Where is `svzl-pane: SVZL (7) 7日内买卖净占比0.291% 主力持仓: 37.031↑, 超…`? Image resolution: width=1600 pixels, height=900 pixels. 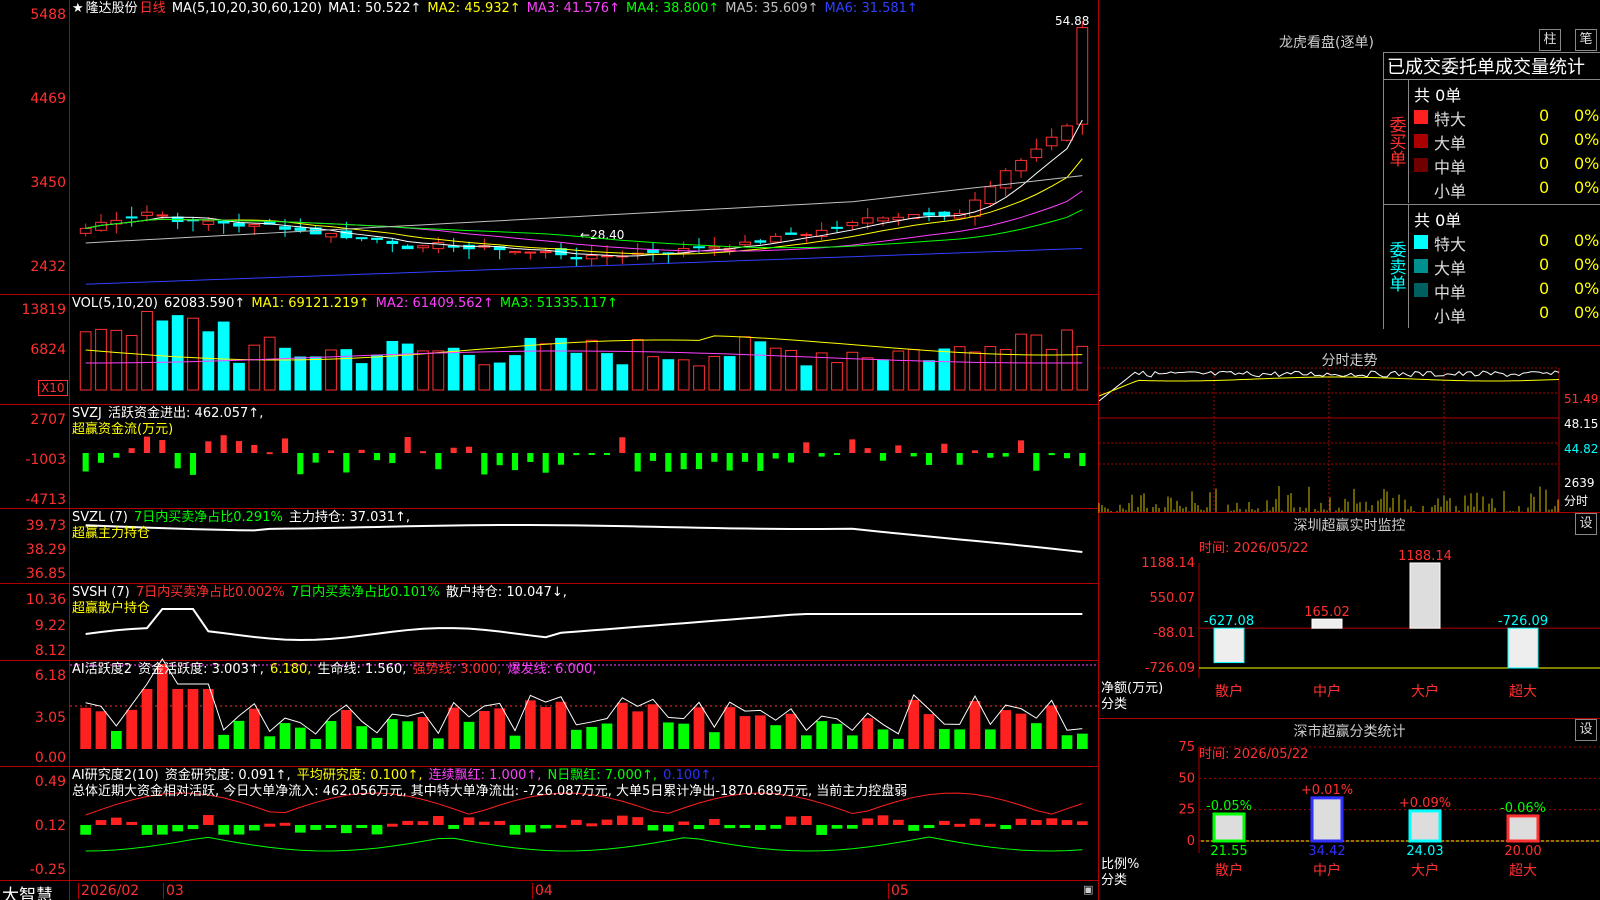 svzl-pane: SVZL (7) 7日内买卖净占比0.291% 主力持仓: 37.031↑, 超… is located at coordinates (549, 546).